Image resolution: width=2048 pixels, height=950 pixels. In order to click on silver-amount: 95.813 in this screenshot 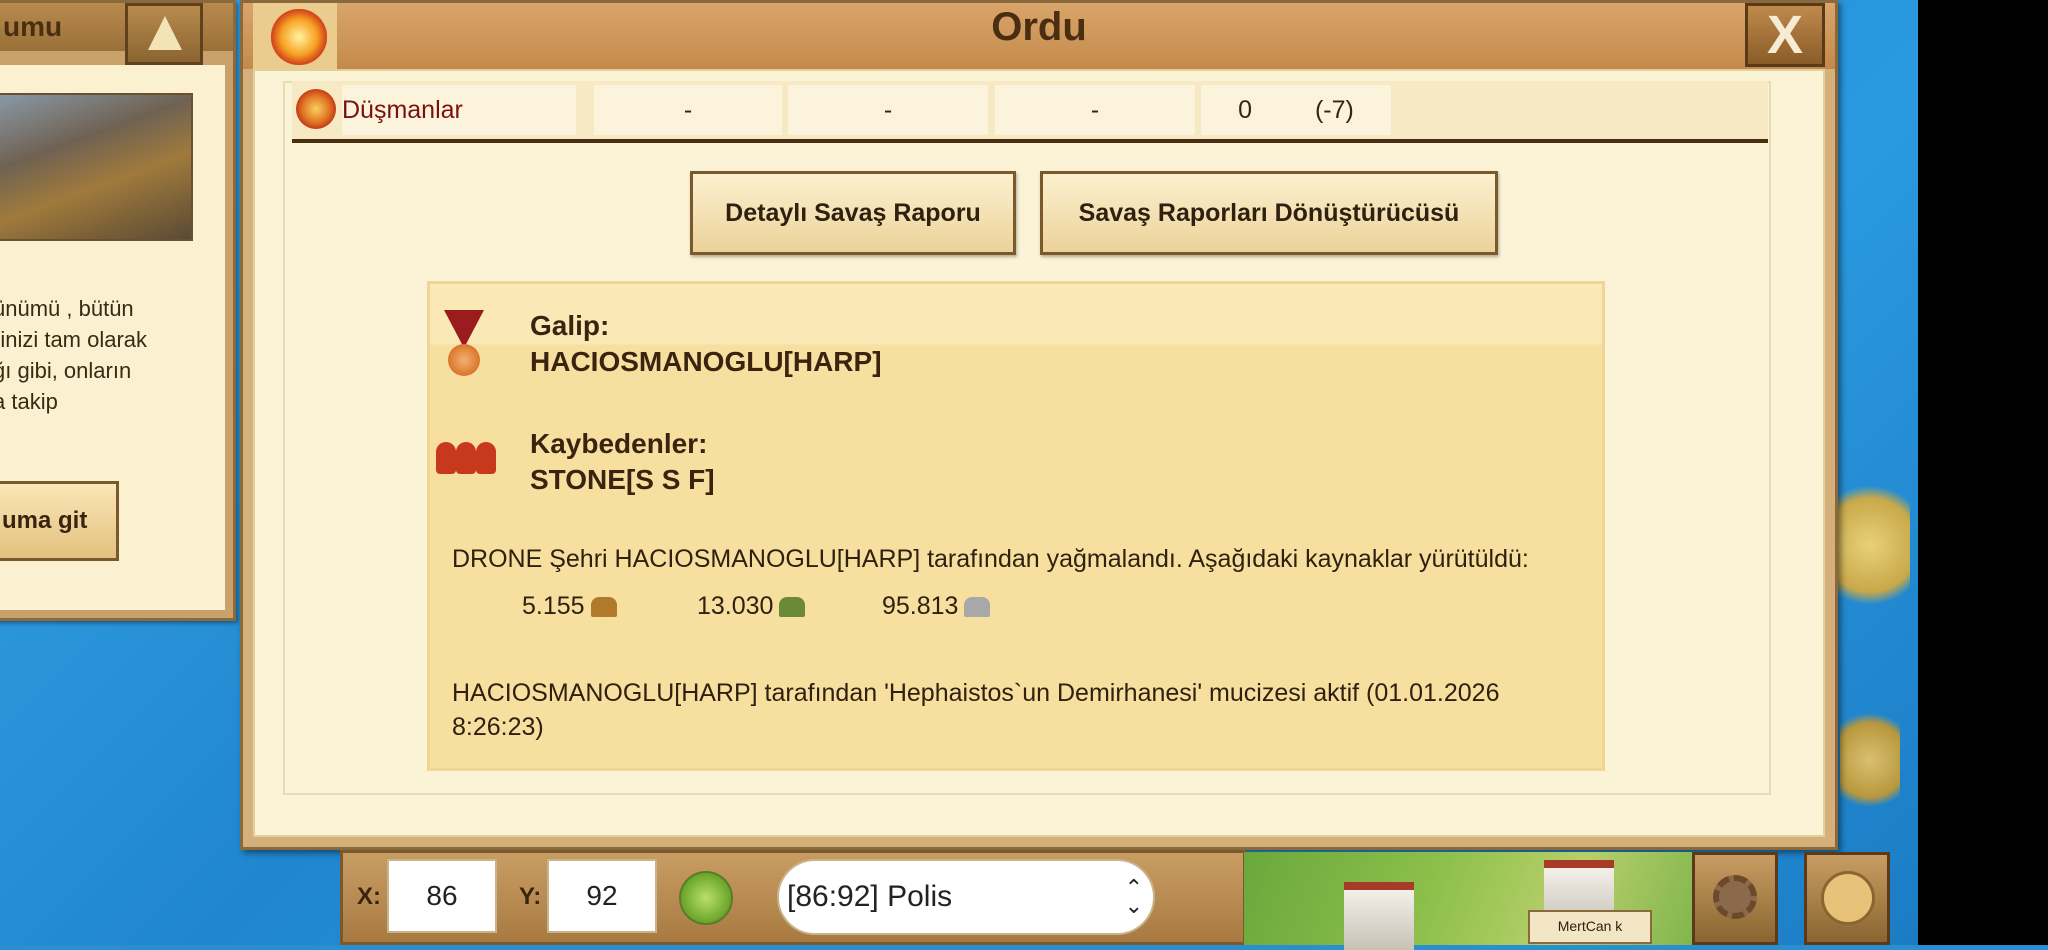, I will do `click(920, 606)`.